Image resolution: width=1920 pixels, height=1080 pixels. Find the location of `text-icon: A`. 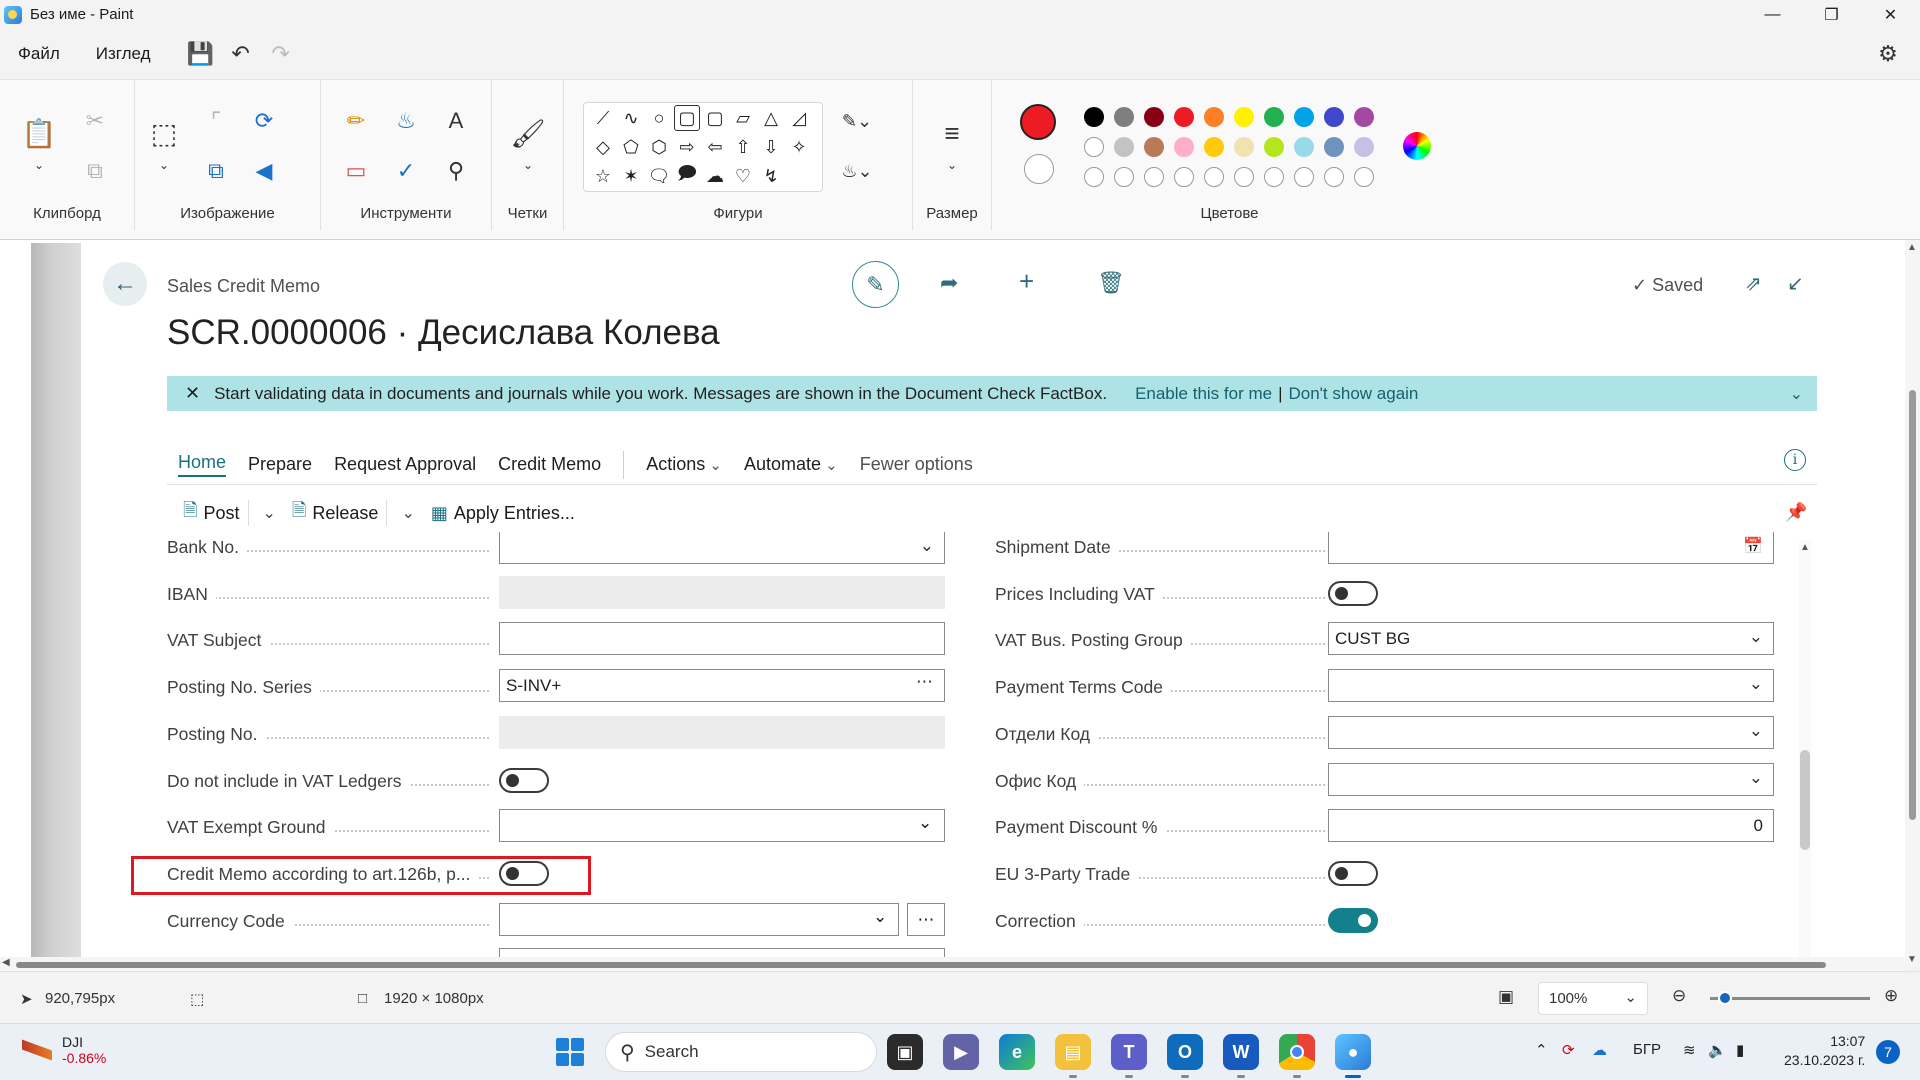

text-icon: A is located at coordinates (456, 121).